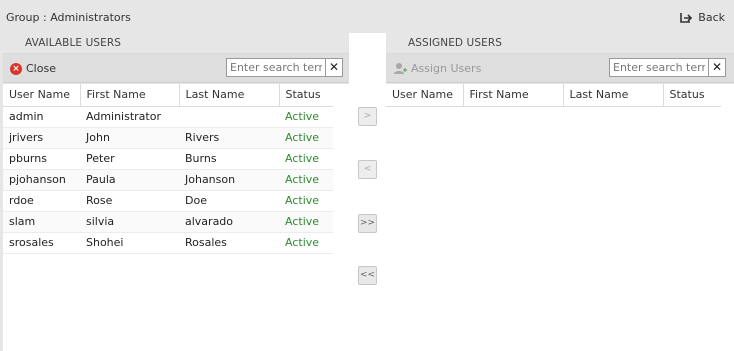 The width and height of the screenshot is (734, 351). Describe the element at coordinates (41, 138) in the screenshot. I see `username-cell: jrivers` at that location.